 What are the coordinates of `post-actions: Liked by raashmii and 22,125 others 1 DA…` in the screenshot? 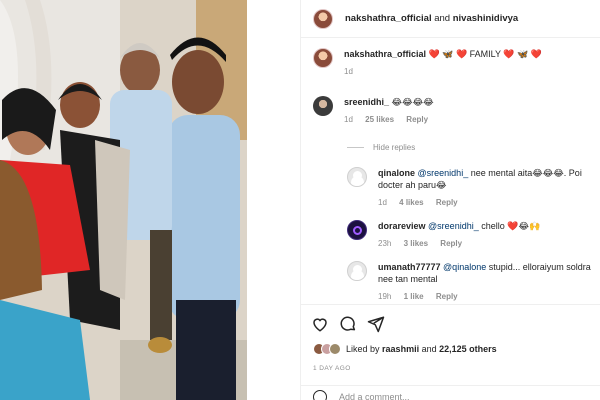 It's located at (450, 352).